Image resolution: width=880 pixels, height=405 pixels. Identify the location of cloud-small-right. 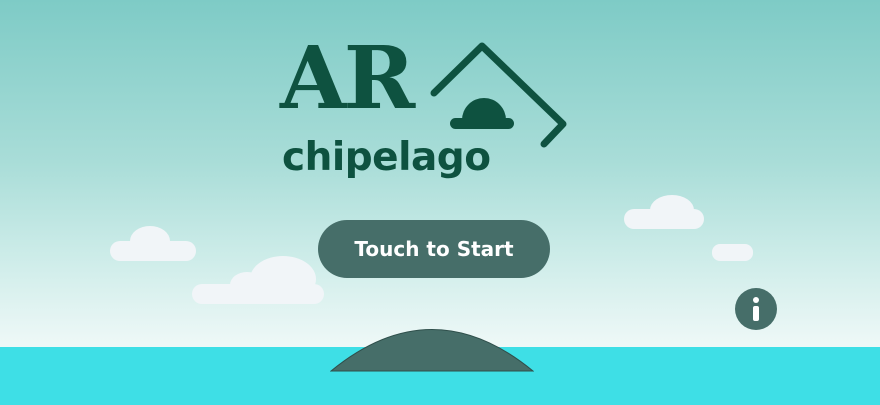
(732, 252).